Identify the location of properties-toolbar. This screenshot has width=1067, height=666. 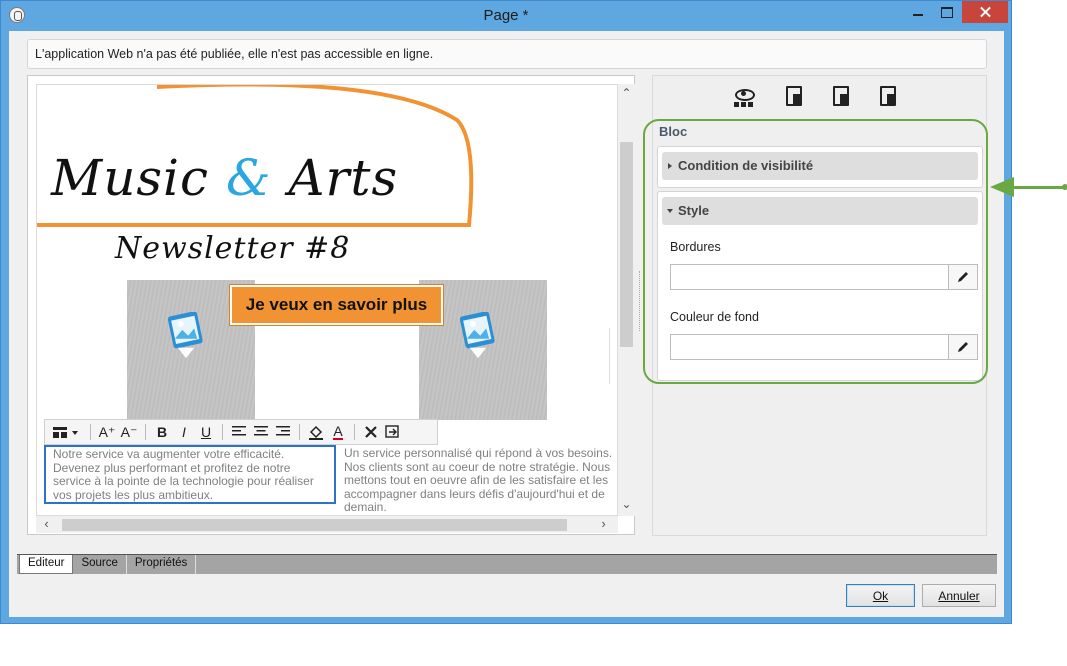
(814, 97).